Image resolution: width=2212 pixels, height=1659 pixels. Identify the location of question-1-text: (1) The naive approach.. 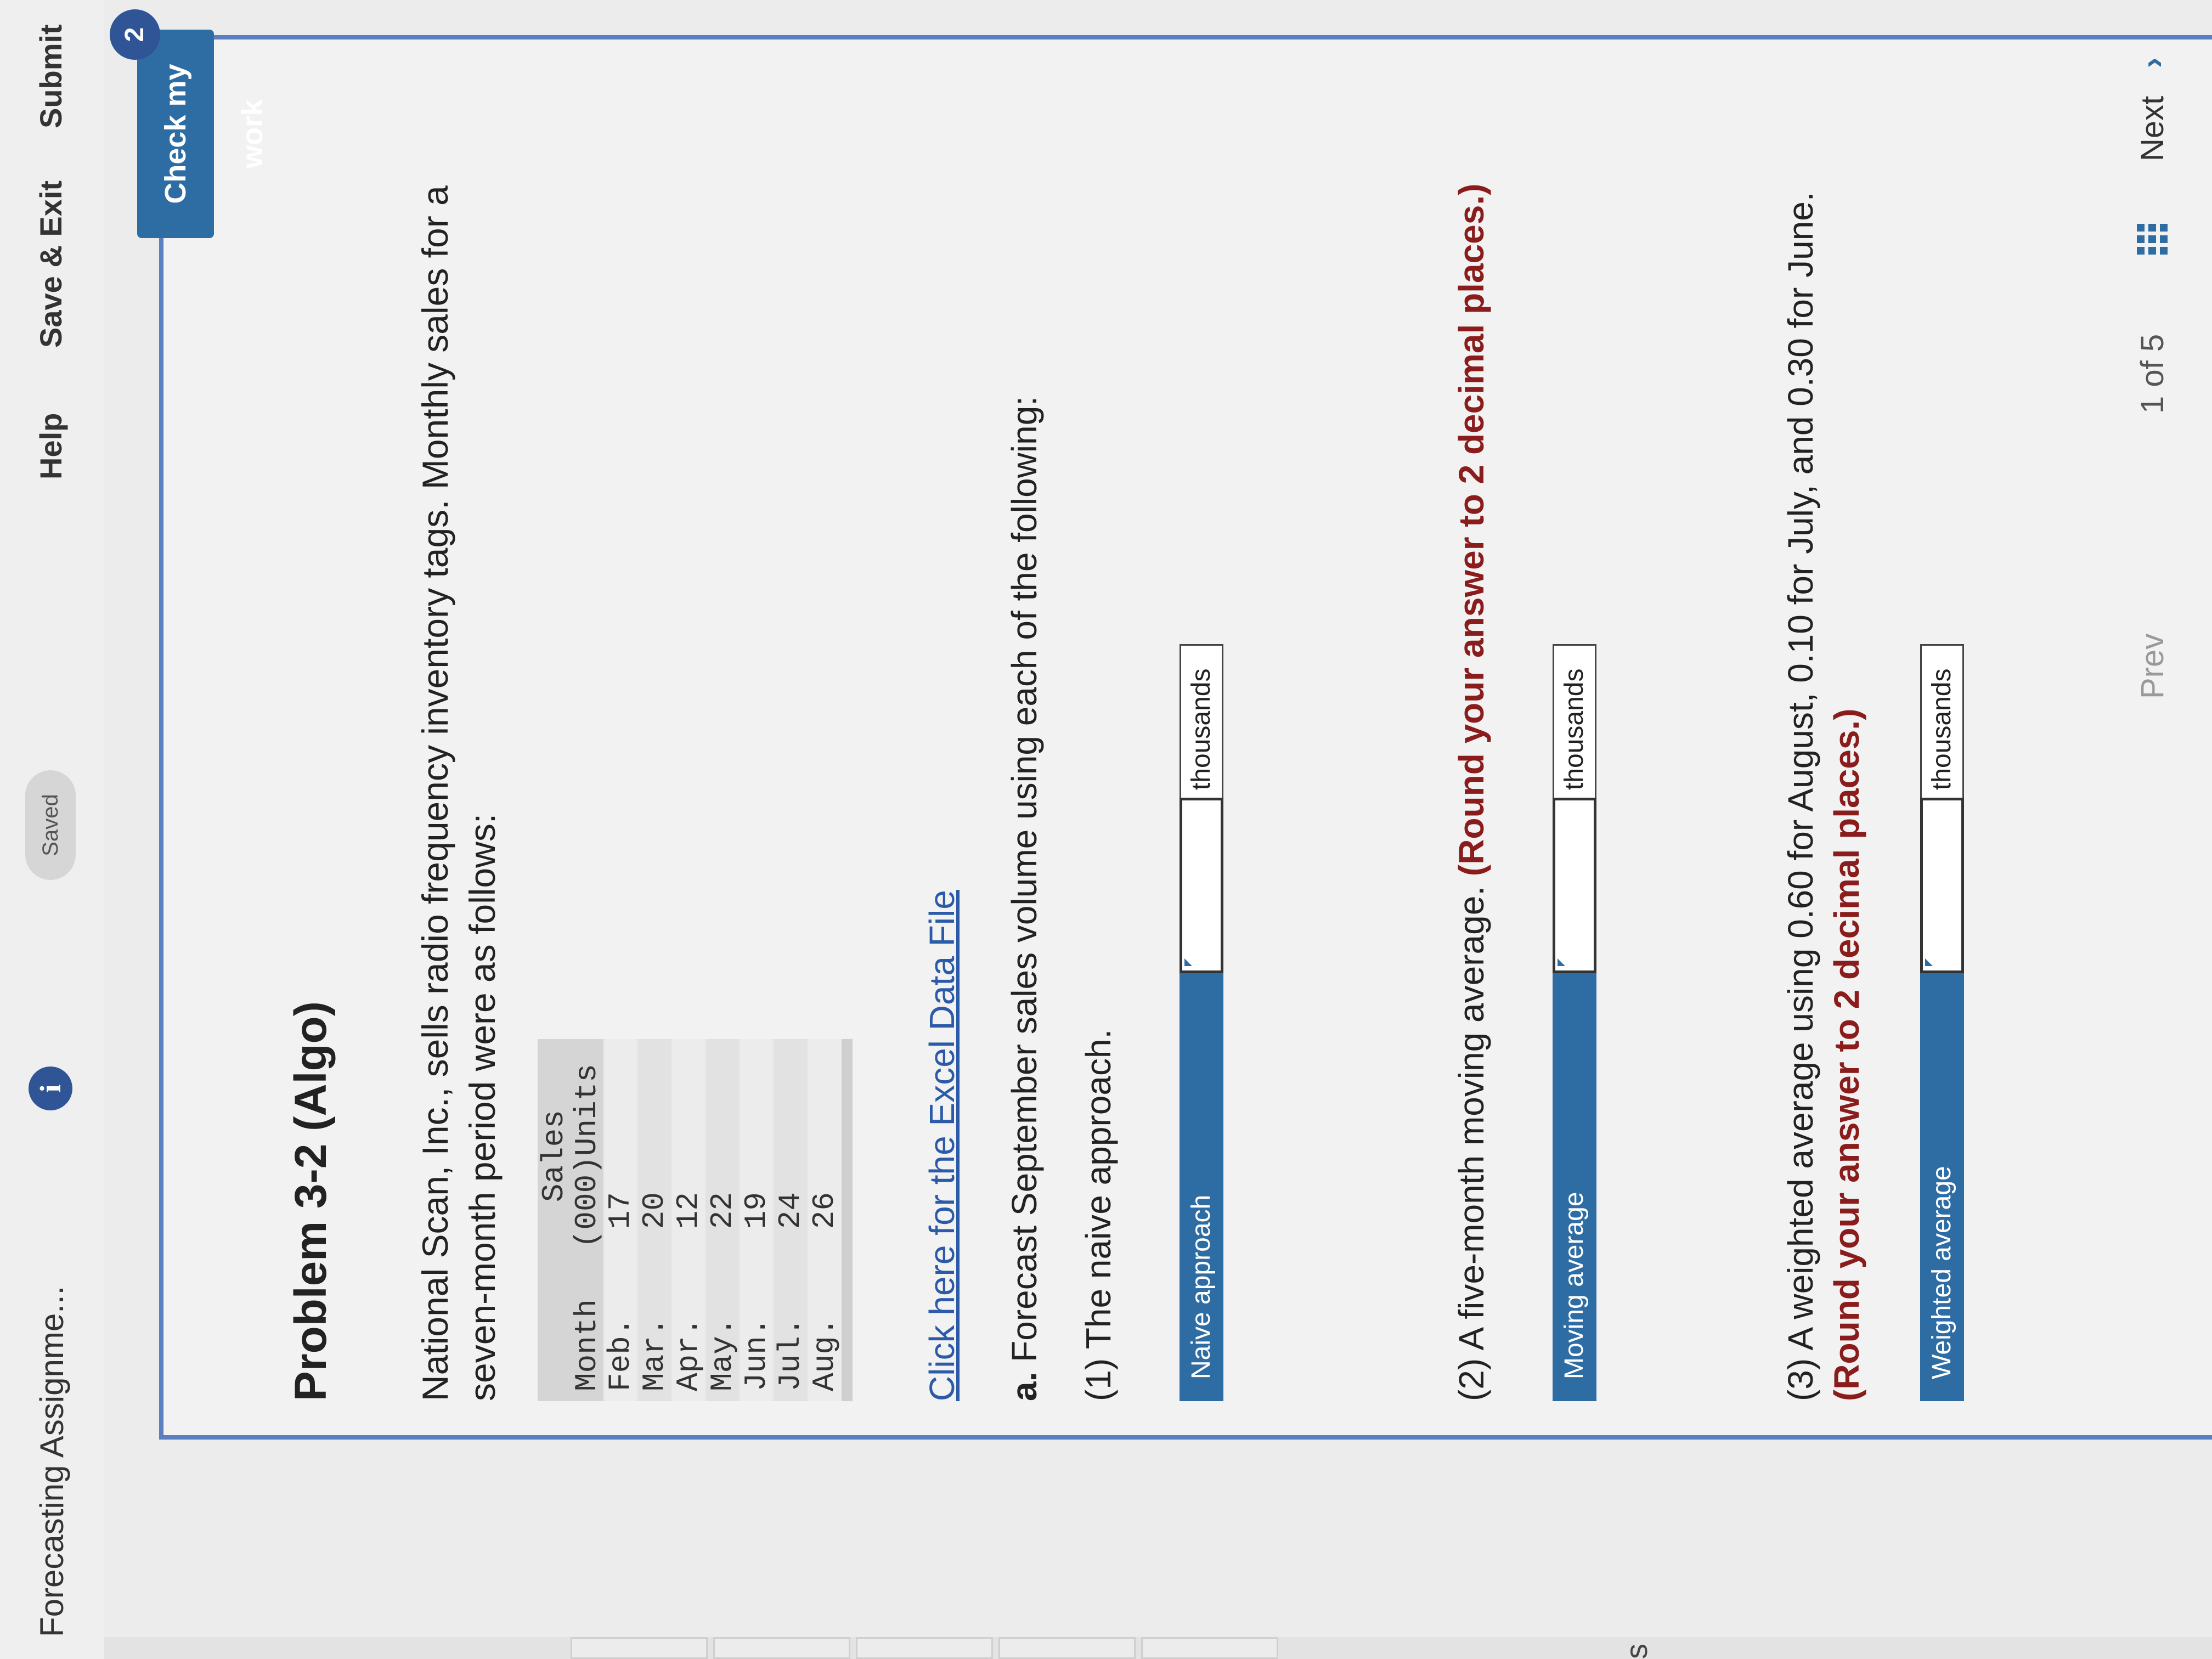
(1098, 1215).